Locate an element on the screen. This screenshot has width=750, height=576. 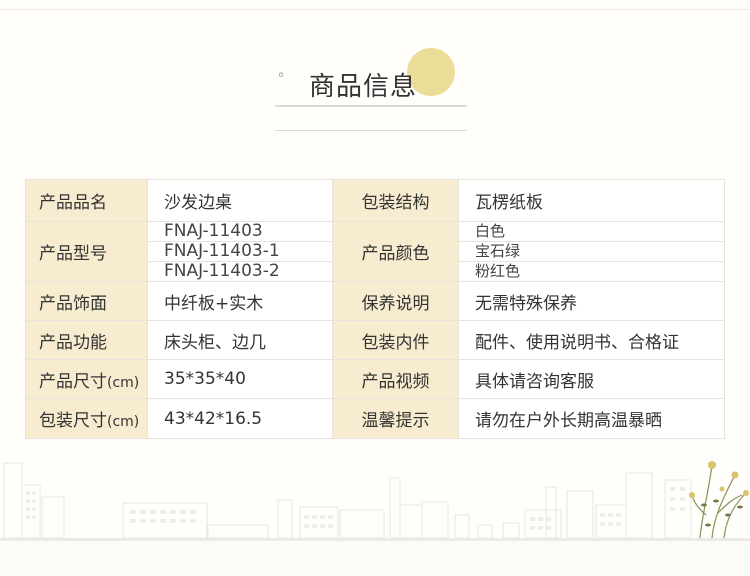
label-package-size-unit: (cm) is located at coordinates (123, 422).